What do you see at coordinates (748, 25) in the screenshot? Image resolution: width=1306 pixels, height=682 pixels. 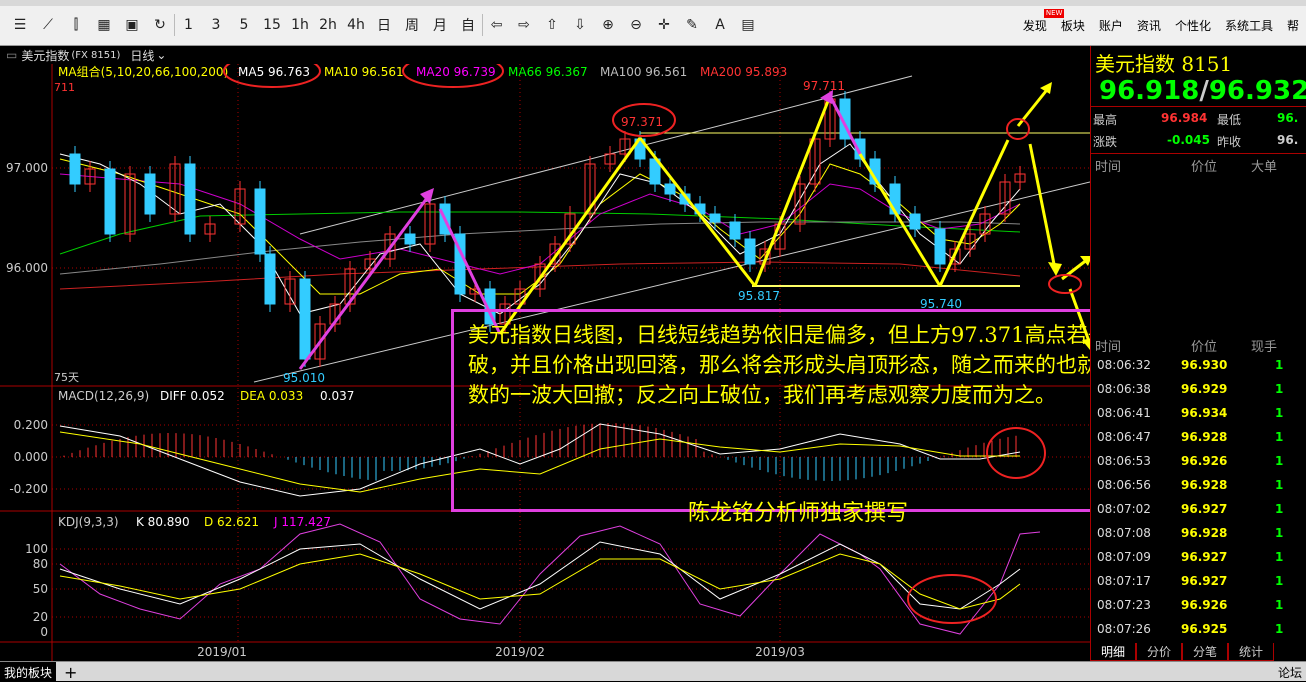 I see `layout-icon: ▤` at bounding box center [748, 25].